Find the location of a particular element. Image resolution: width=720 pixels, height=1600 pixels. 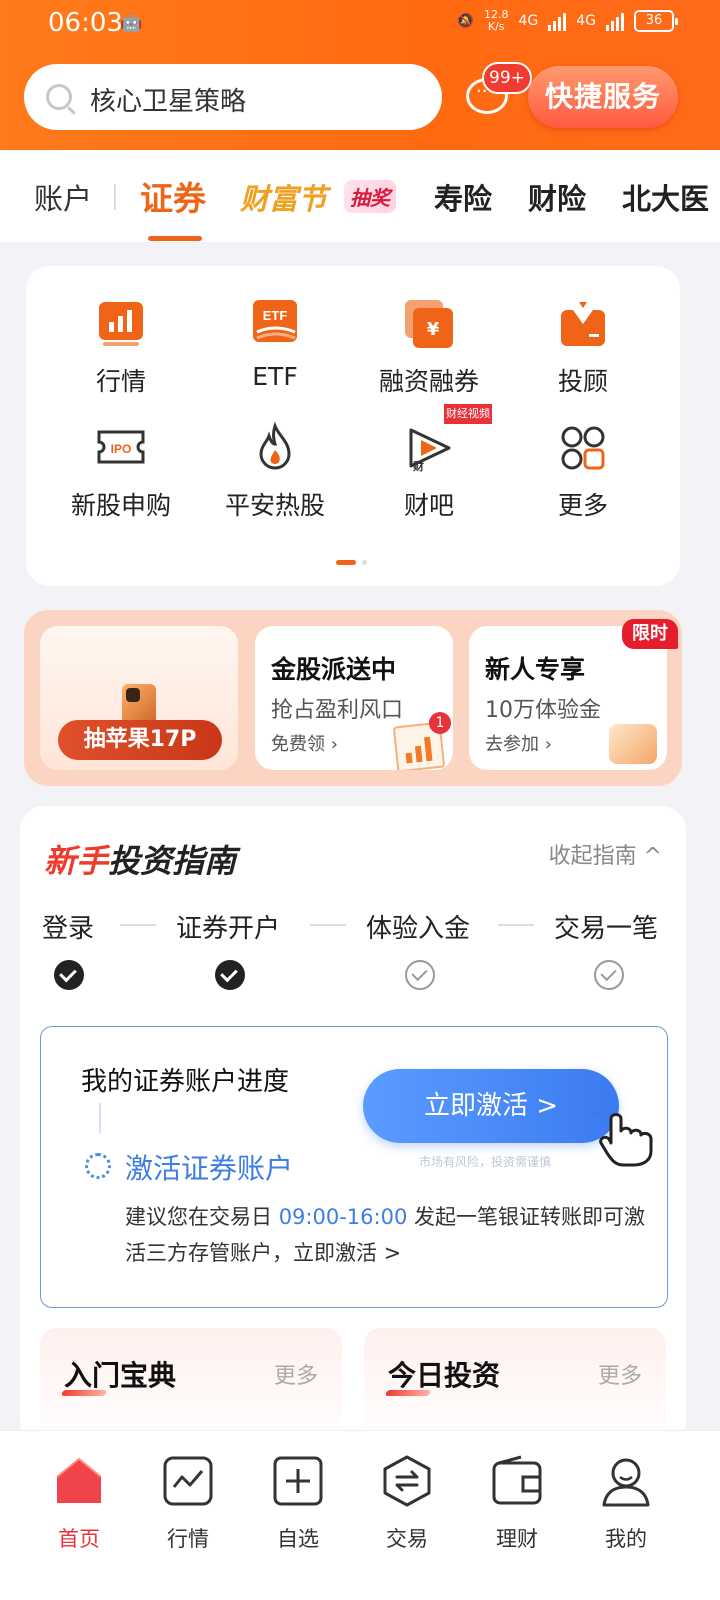

grid-item-hot-stocks: 平安热股 is located at coordinates (275, 471).